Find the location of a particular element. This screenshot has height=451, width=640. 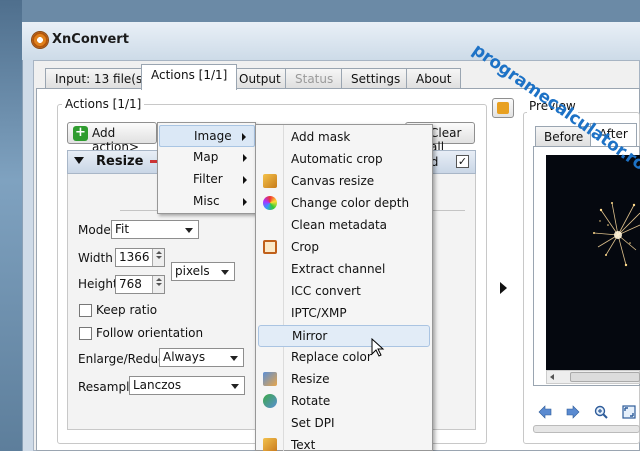

menu-item-automatic-crop: Automatic crop is located at coordinates (344, 160).